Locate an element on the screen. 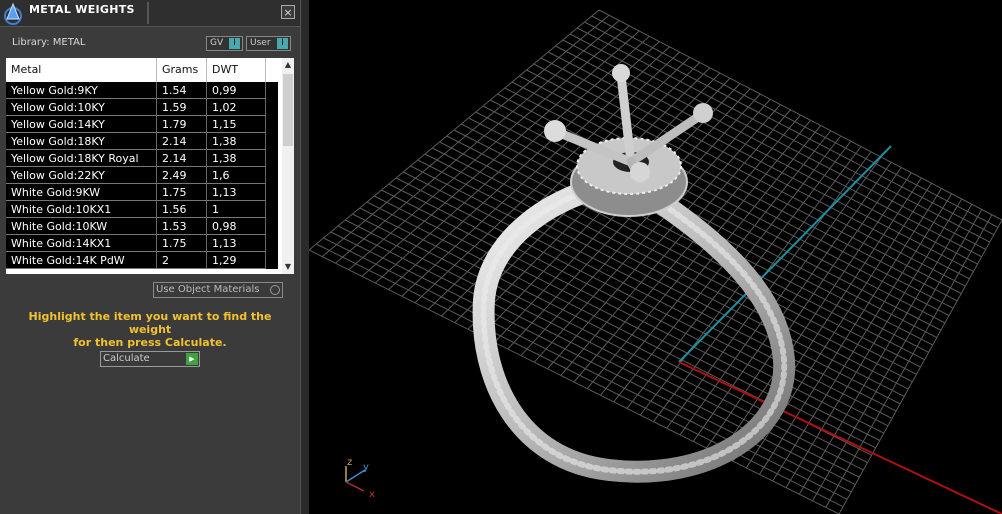 Image resolution: width=1002 pixels, height=514 pixels. metal-cell: White Gold:10KW is located at coordinates (81, 226).